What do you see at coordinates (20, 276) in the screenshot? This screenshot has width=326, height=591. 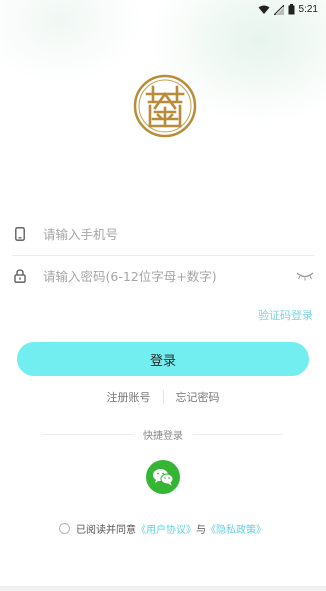 I see `lock-icon` at bounding box center [20, 276].